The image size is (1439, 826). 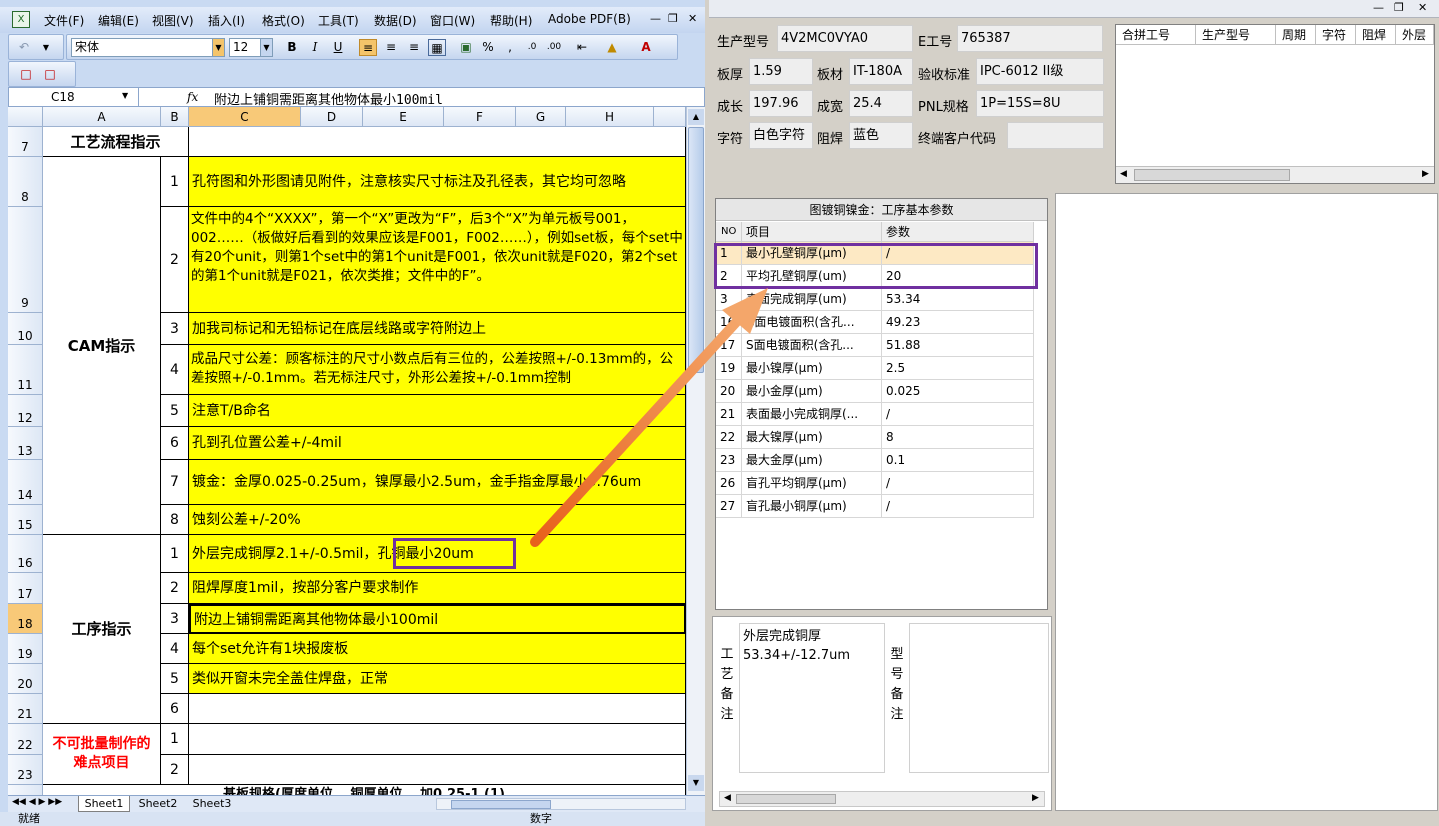 What do you see at coordinates (812, 368) in the screenshot?
I see `param-item-cell: 最小镍厚(μm)` at bounding box center [812, 368].